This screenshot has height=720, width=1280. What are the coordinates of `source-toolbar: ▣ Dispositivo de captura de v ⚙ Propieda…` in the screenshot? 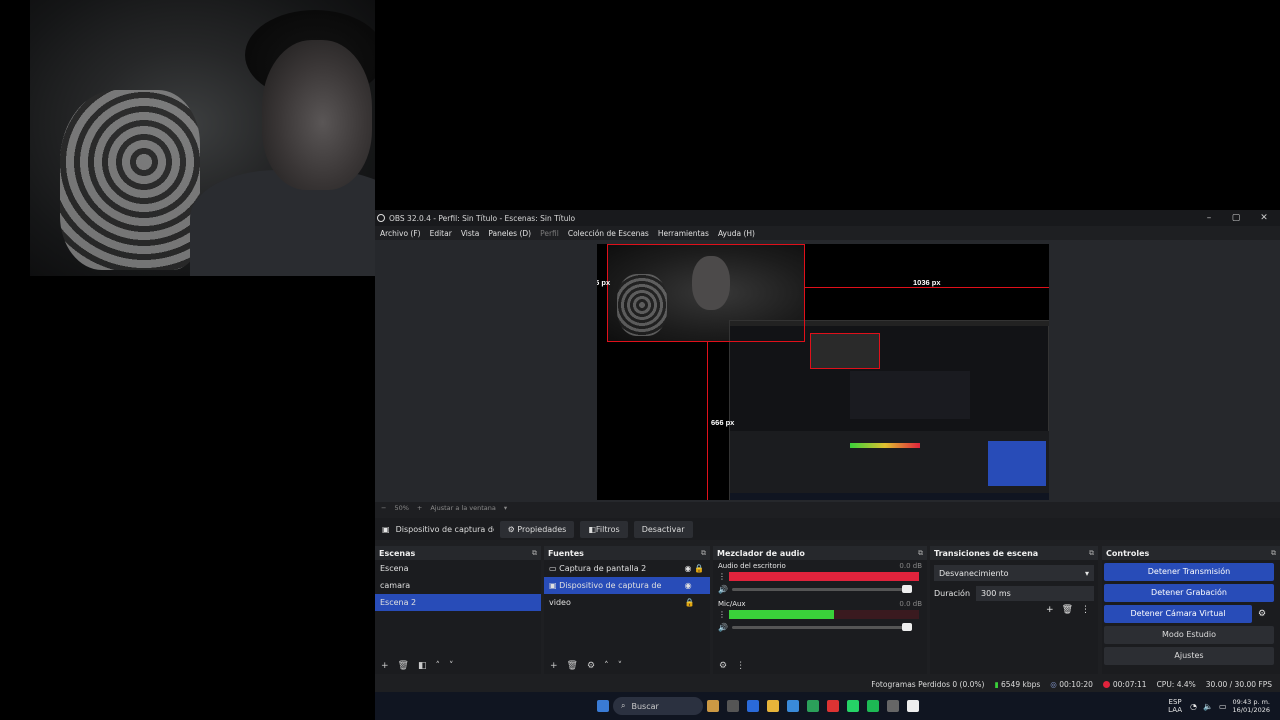 It's located at (827, 529).